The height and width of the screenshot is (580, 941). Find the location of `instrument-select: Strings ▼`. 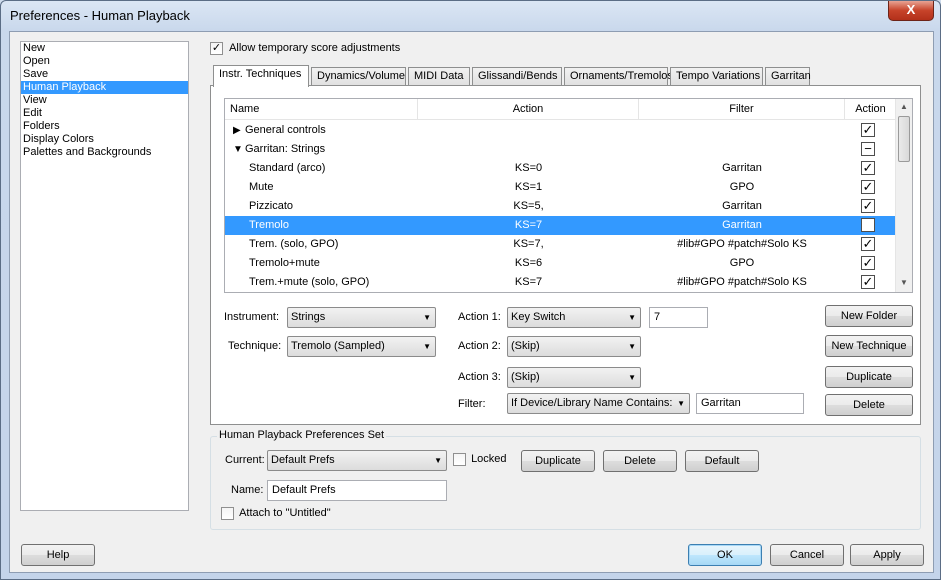

instrument-select: Strings ▼ is located at coordinates (361, 317).